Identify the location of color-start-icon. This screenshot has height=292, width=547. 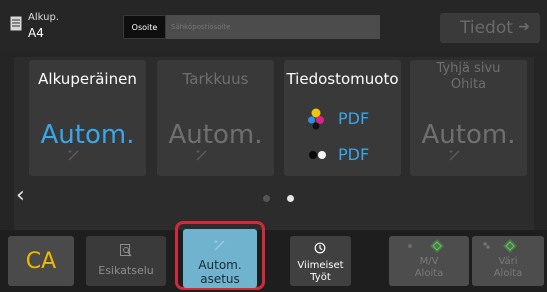
(500, 246).